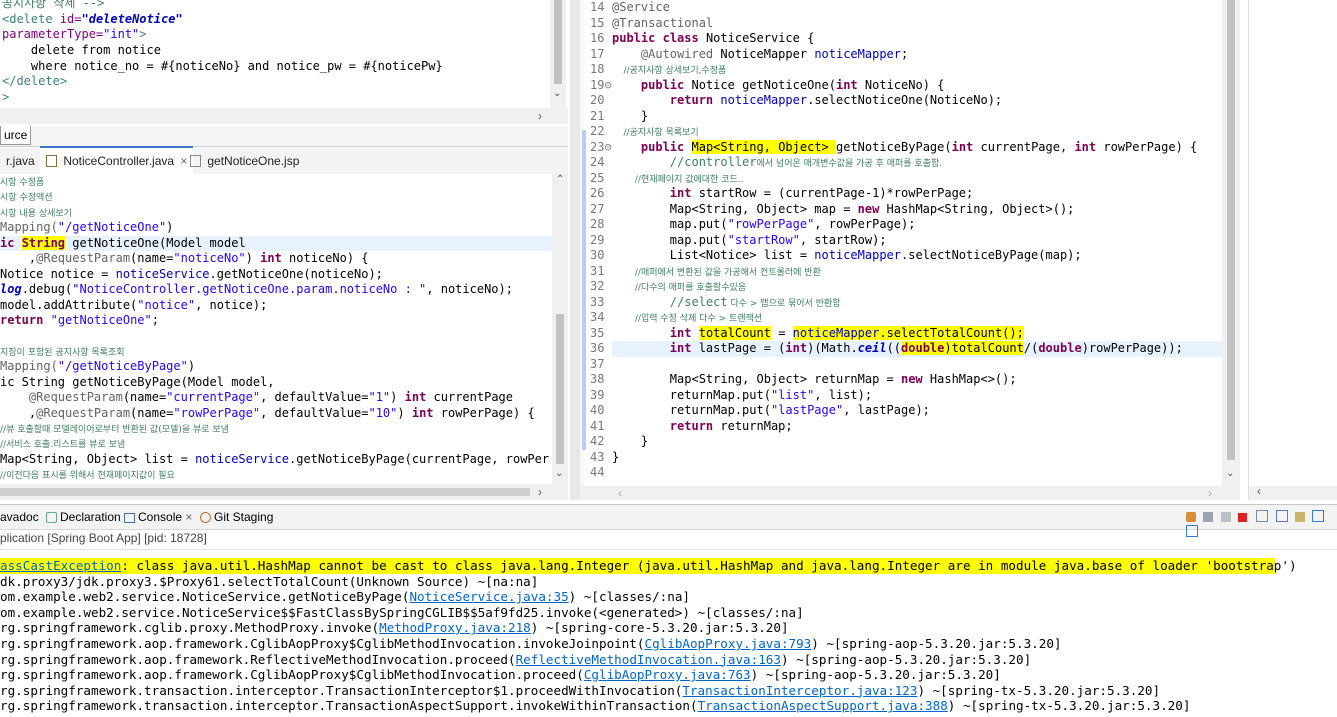 This screenshot has height=717, width=1337. Describe the element at coordinates (11, 289) in the screenshot. I see `code-token: log` at that location.